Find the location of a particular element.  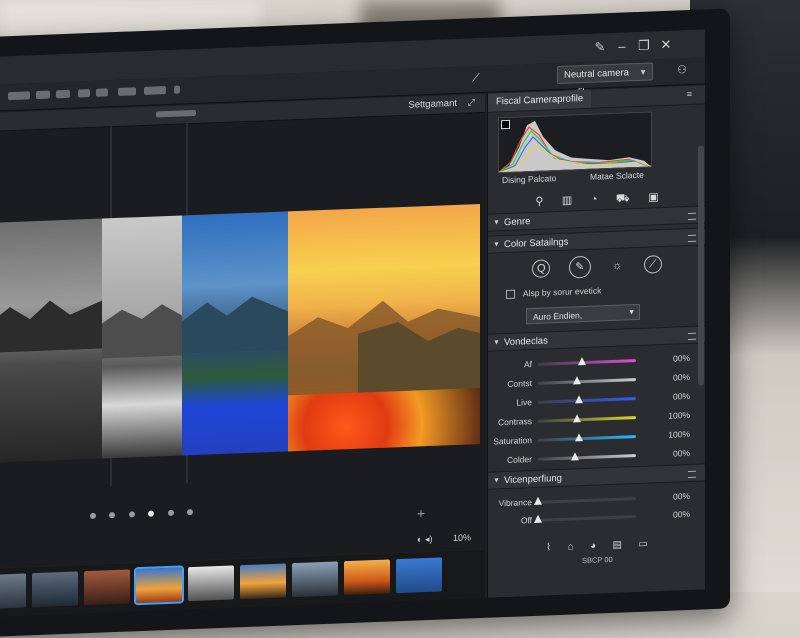

preview-strip-monochrome-dark is located at coordinates (51, 340).